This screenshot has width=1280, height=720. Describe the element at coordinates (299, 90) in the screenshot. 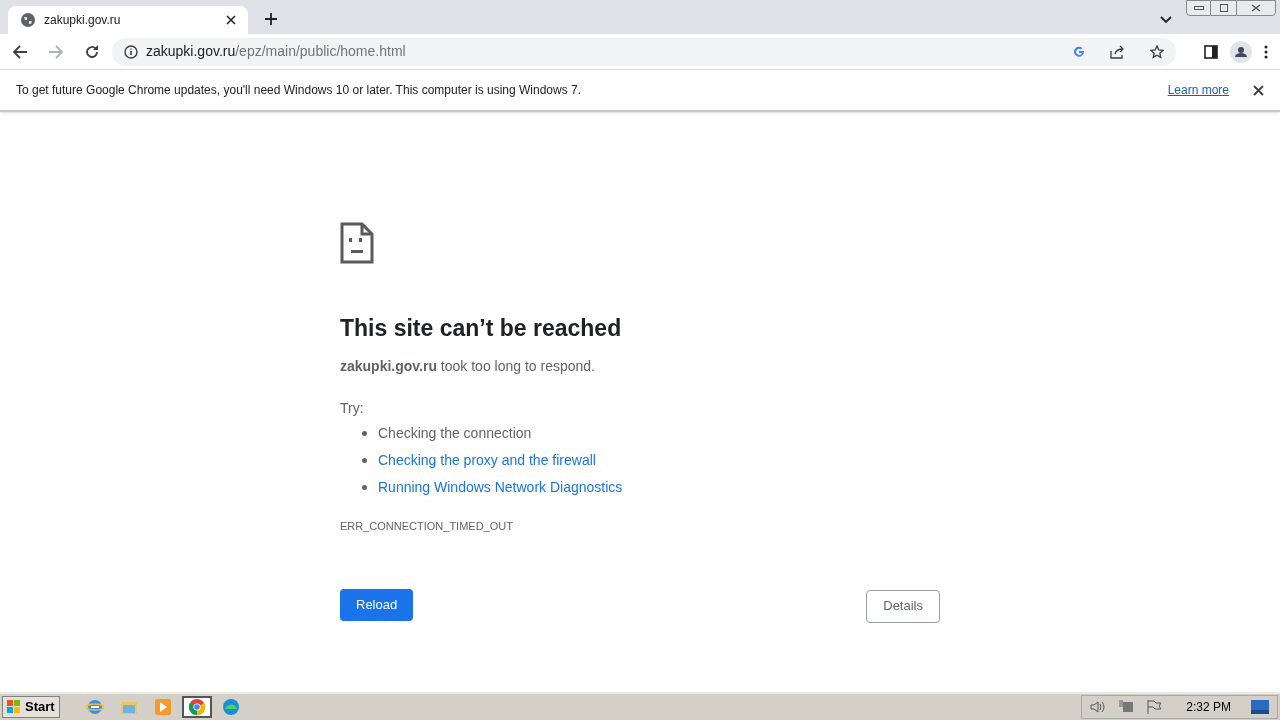

I see `info-message: To get future Google Chrome updates, you'll need Windows 10 or later. This computer is using Windows 7.` at that location.